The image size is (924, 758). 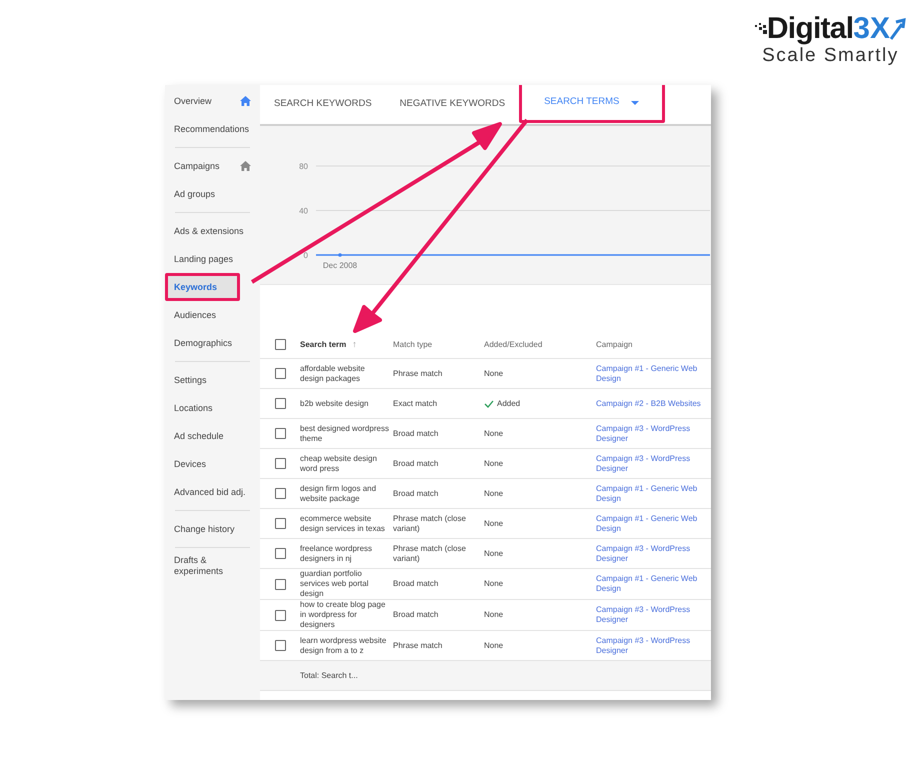 What do you see at coordinates (340, 265) in the screenshot?
I see `x-tick-label: Dec 2008` at bounding box center [340, 265].